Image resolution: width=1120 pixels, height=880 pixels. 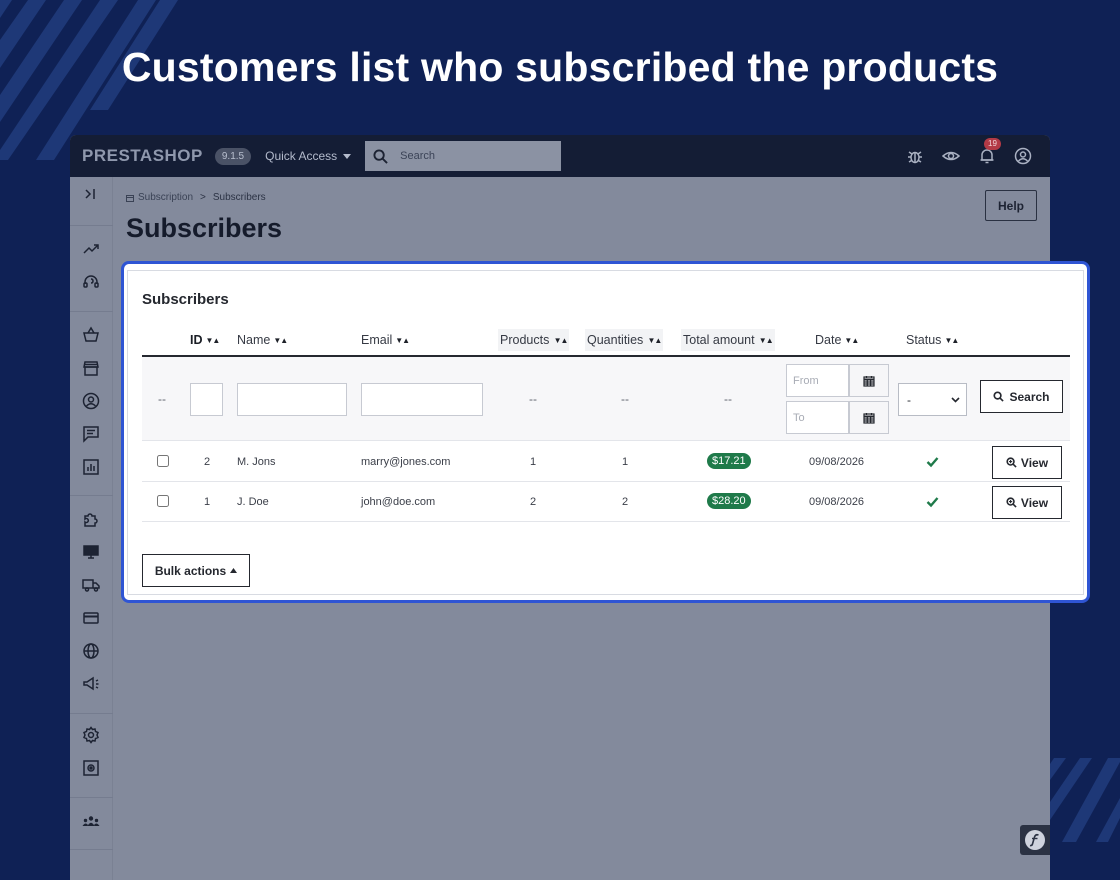 What do you see at coordinates (91, 651) in the screenshot?
I see `globe-icon` at bounding box center [91, 651].